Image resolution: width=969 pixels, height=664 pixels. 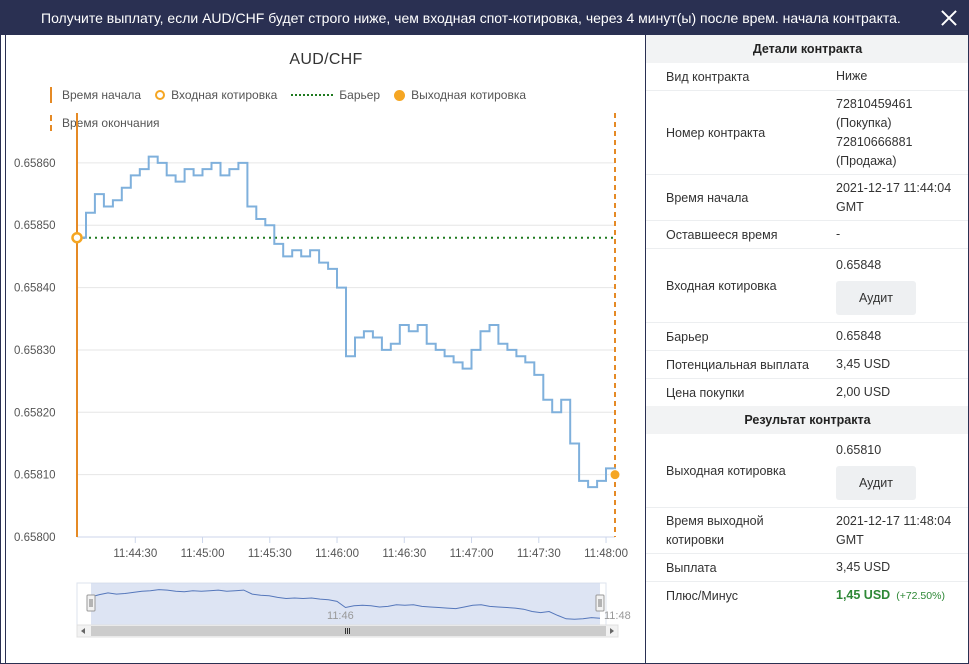 I want to click on entry-spot-marker, so click(x=77, y=237).